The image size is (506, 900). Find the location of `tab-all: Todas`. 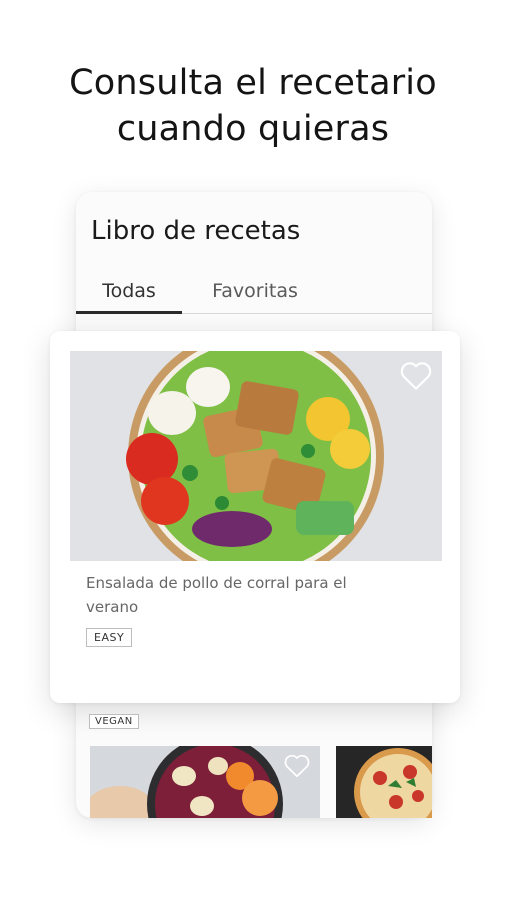

tab-all: Todas is located at coordinates (129, 297).